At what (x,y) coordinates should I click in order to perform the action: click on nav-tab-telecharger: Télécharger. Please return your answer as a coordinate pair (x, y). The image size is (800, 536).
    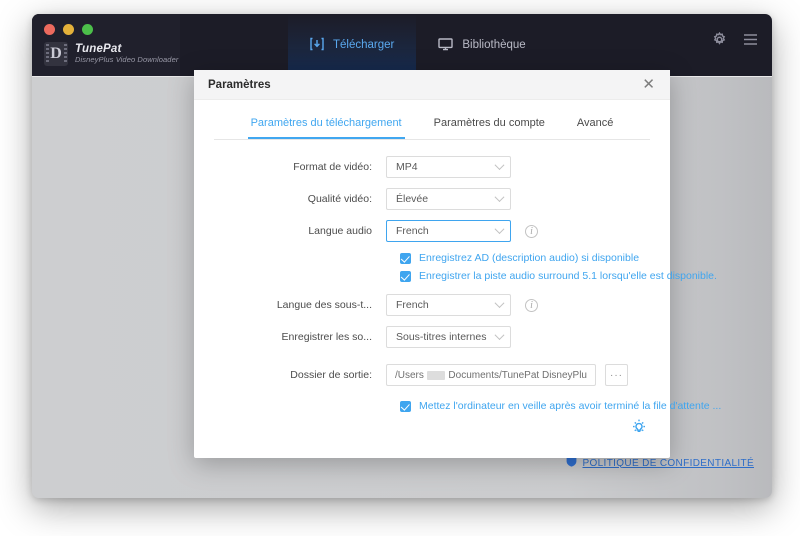
    Looking at the image, I should click on (352, 45).